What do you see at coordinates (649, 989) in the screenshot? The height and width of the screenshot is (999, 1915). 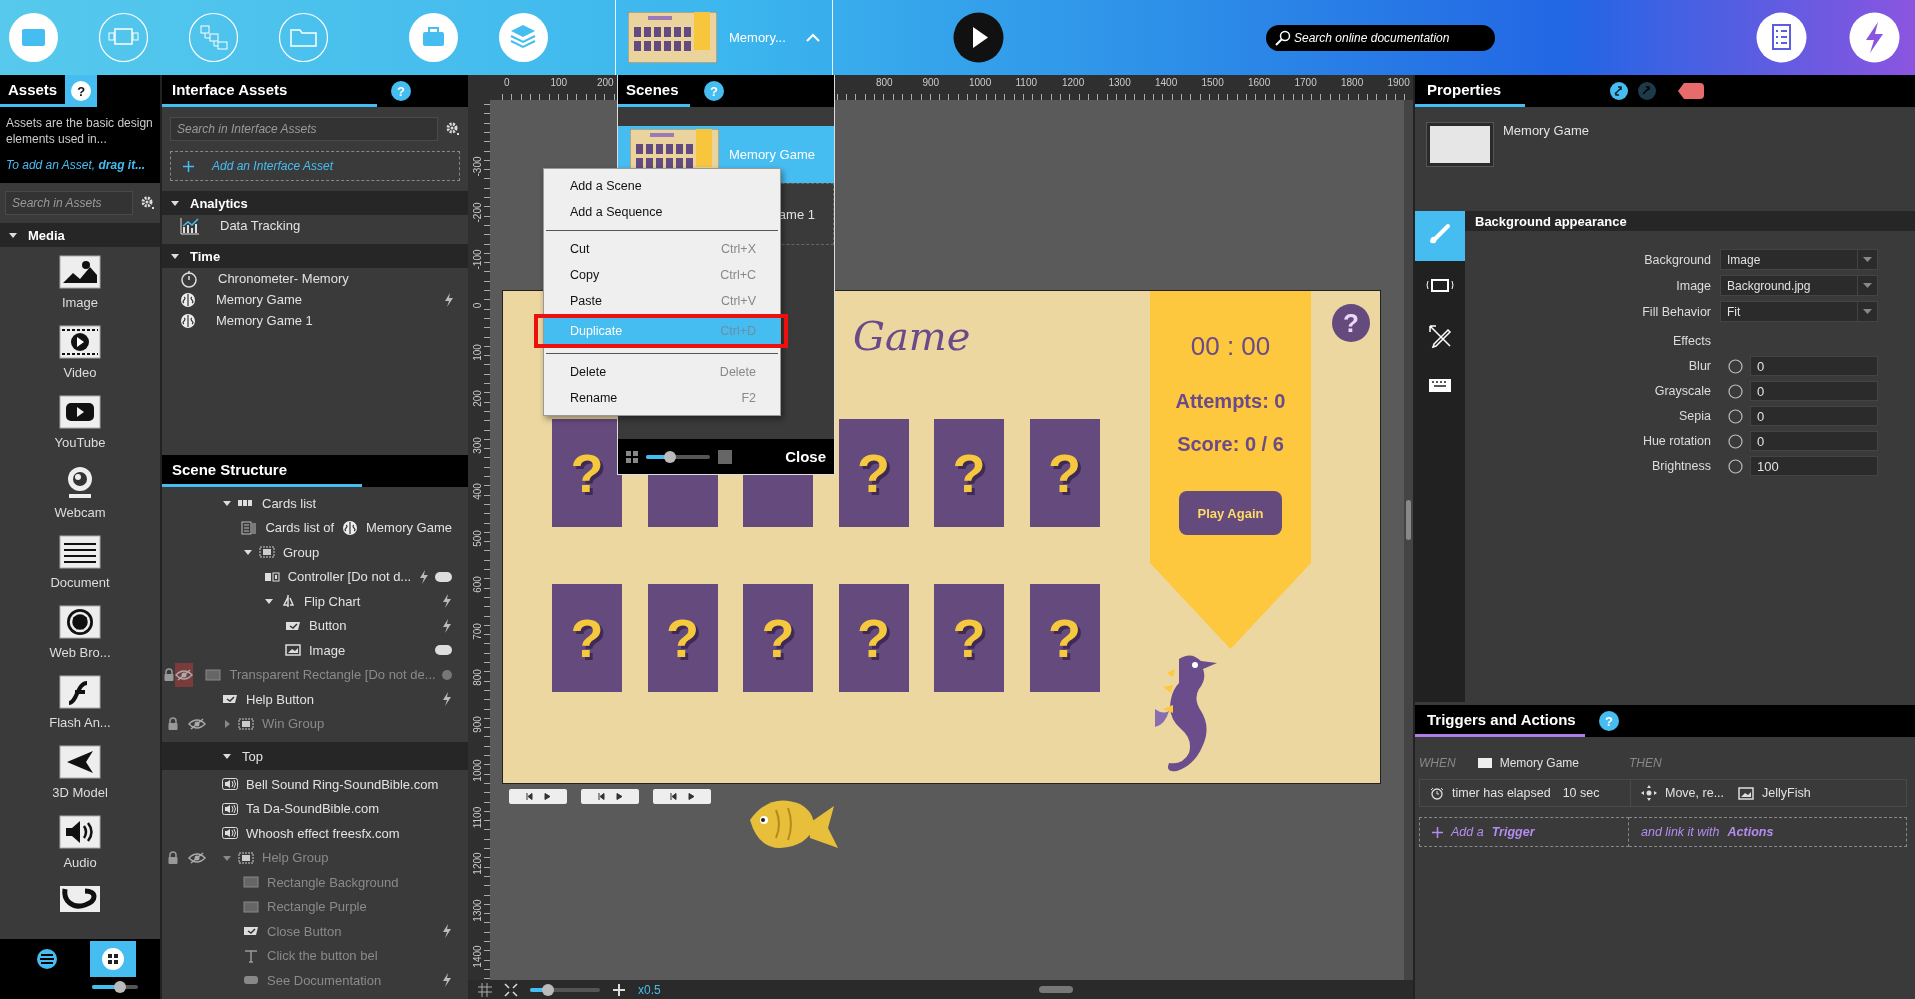 I see `zoom-level: x0.5` at bounding box center [649, 989].